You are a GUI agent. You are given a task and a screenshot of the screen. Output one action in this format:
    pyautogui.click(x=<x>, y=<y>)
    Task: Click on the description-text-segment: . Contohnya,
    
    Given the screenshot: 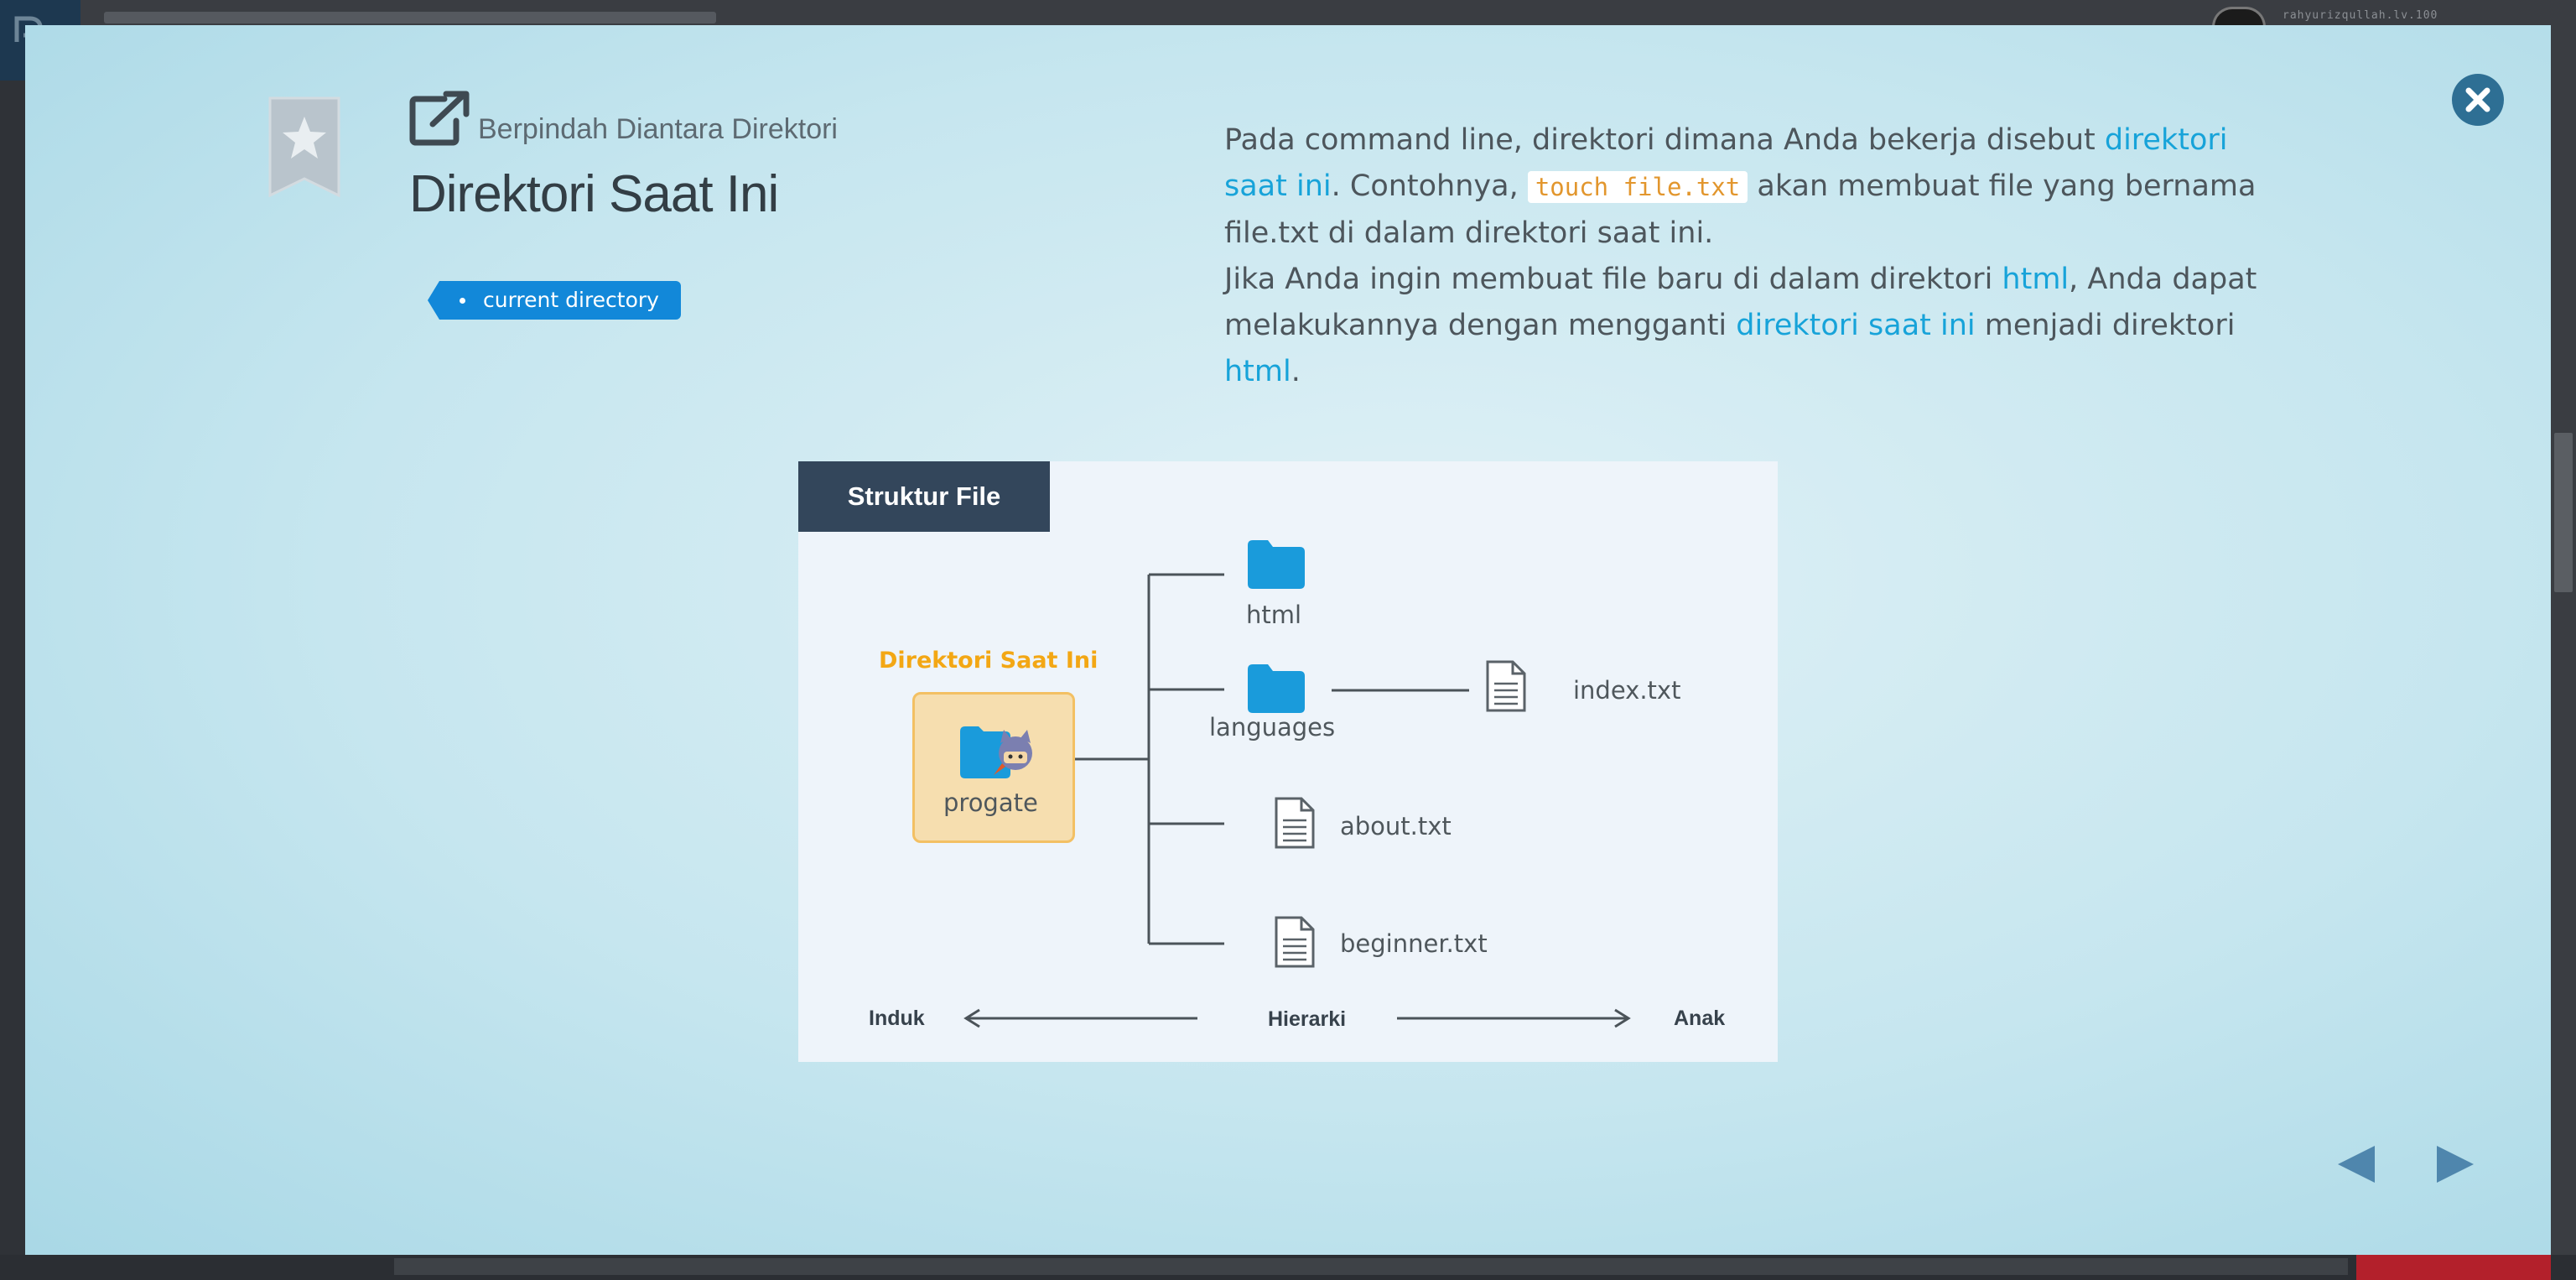 What is the action you would take?
    pyautogui.click(x=1429, y=186)
    